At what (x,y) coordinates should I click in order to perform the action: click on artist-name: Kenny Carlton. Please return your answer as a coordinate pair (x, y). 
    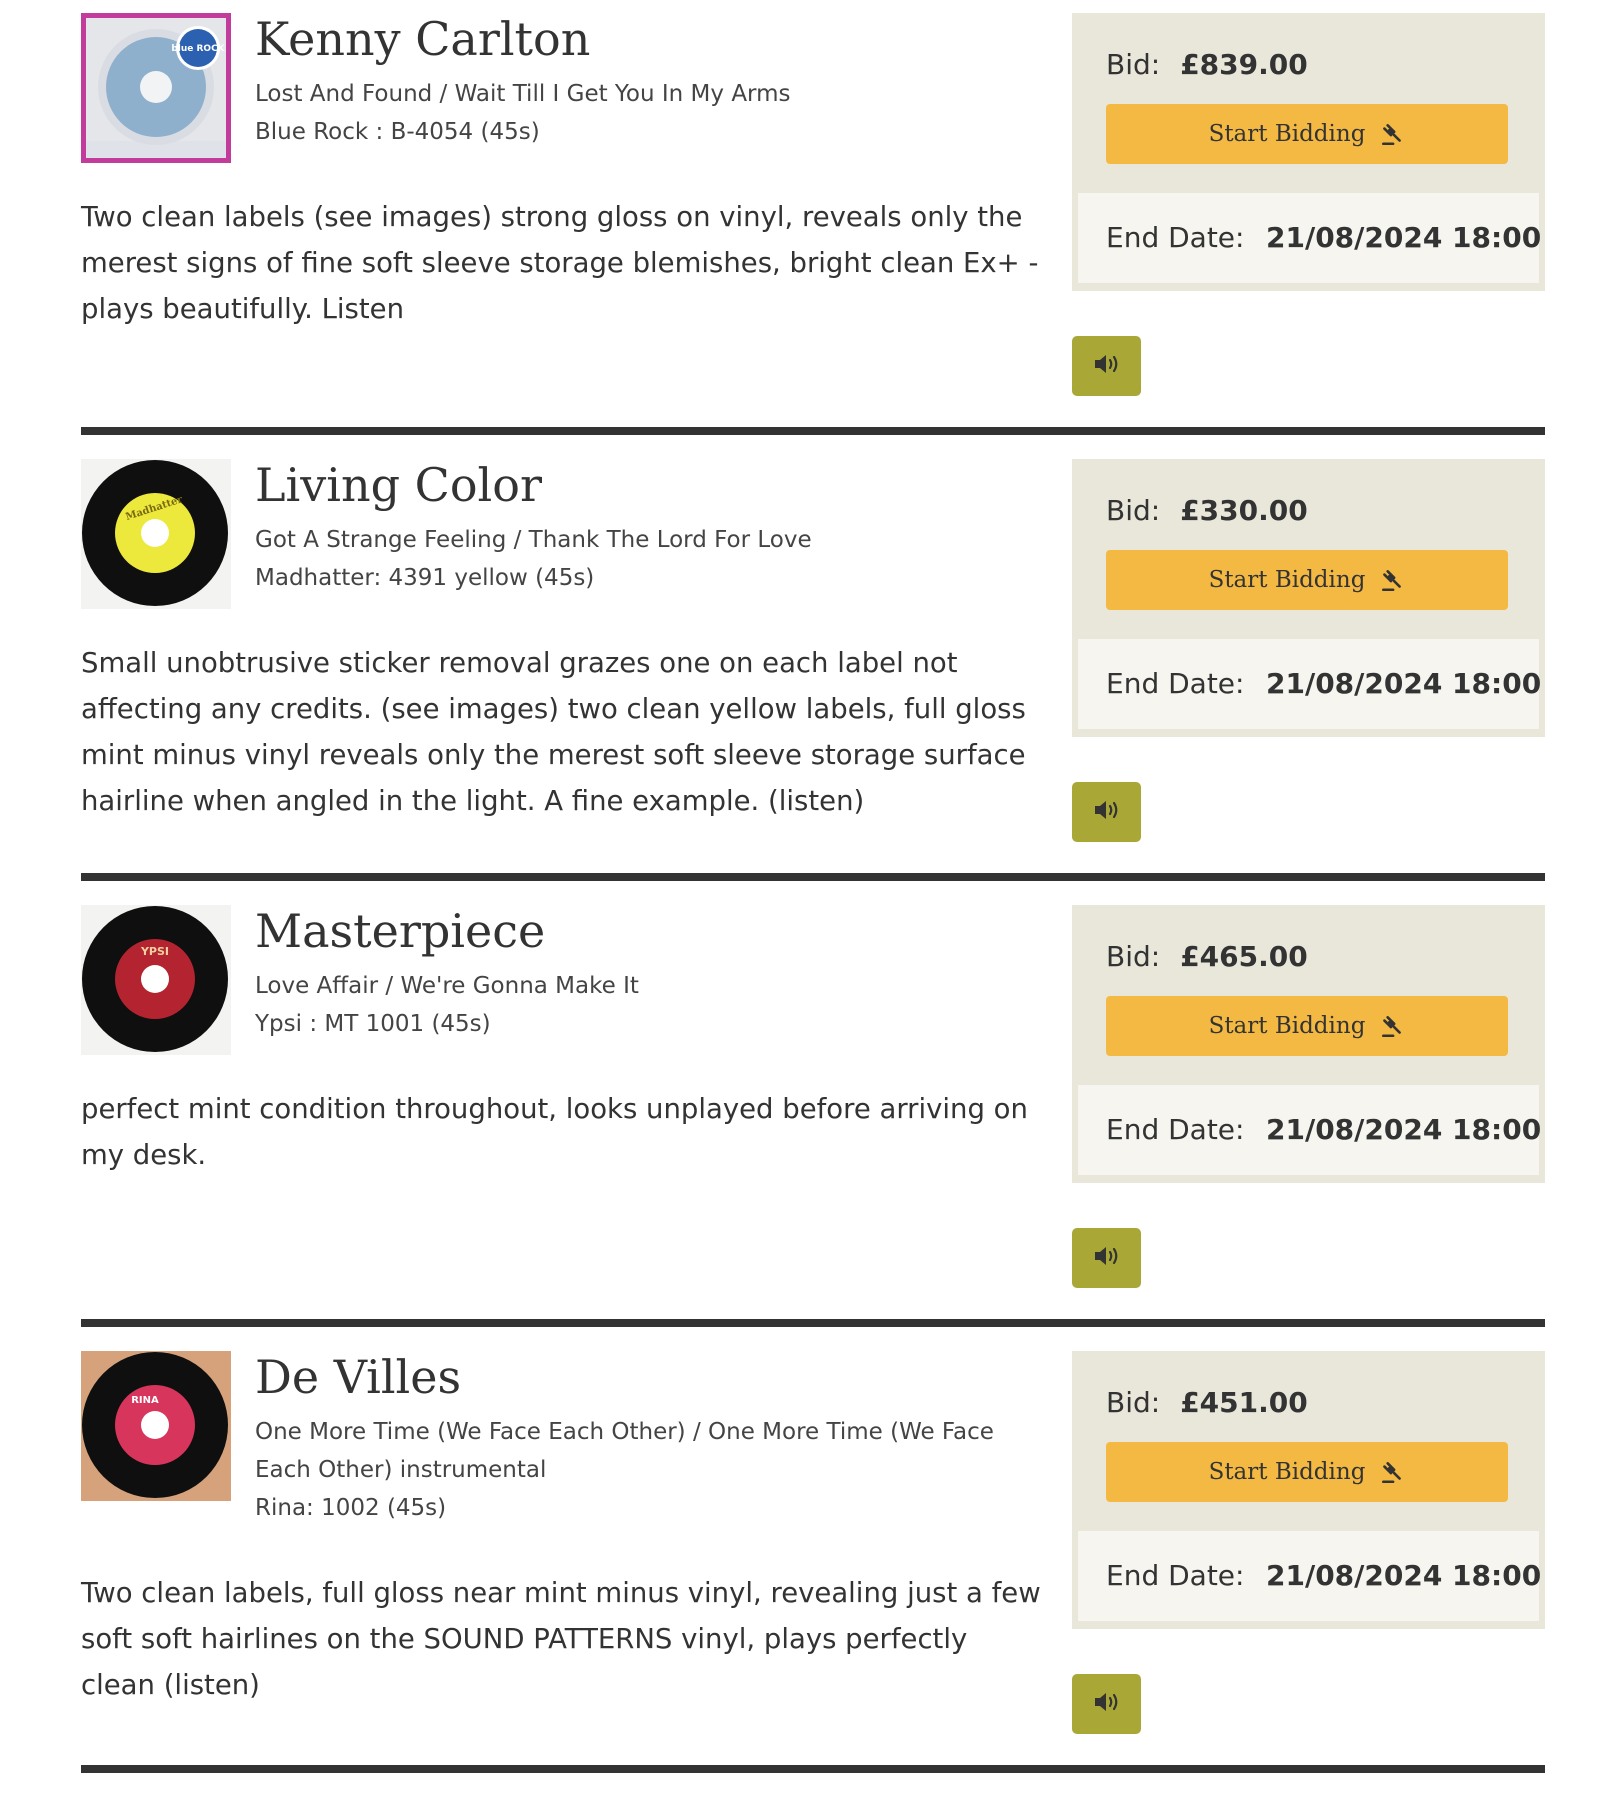
    Looking at the image, I should click on (422, 39).